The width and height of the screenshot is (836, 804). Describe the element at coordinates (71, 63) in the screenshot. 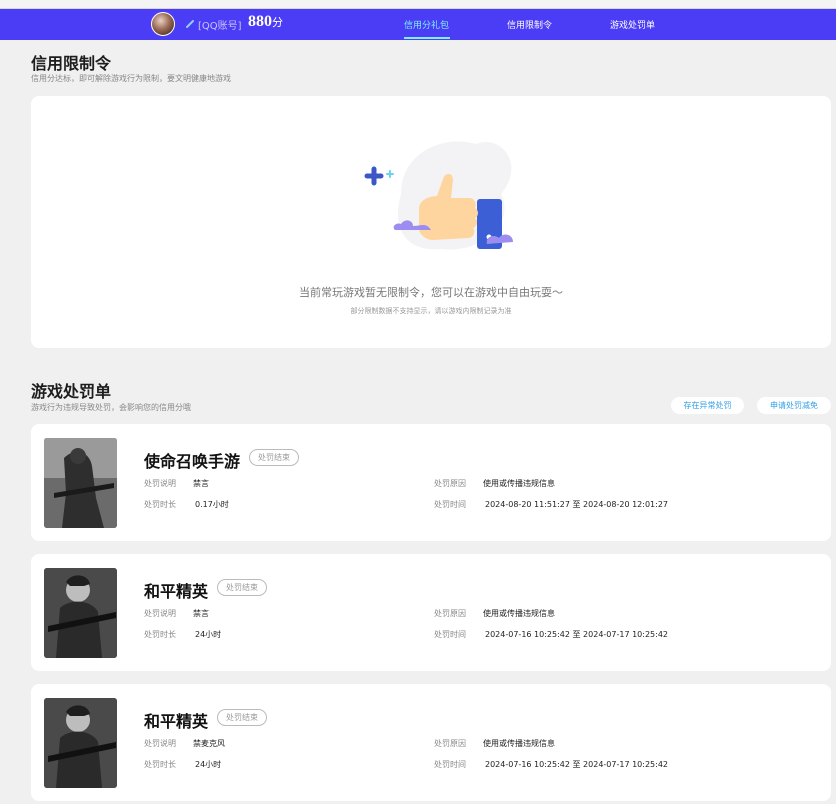

I see `restriction-title: 信用限制令` at that location.